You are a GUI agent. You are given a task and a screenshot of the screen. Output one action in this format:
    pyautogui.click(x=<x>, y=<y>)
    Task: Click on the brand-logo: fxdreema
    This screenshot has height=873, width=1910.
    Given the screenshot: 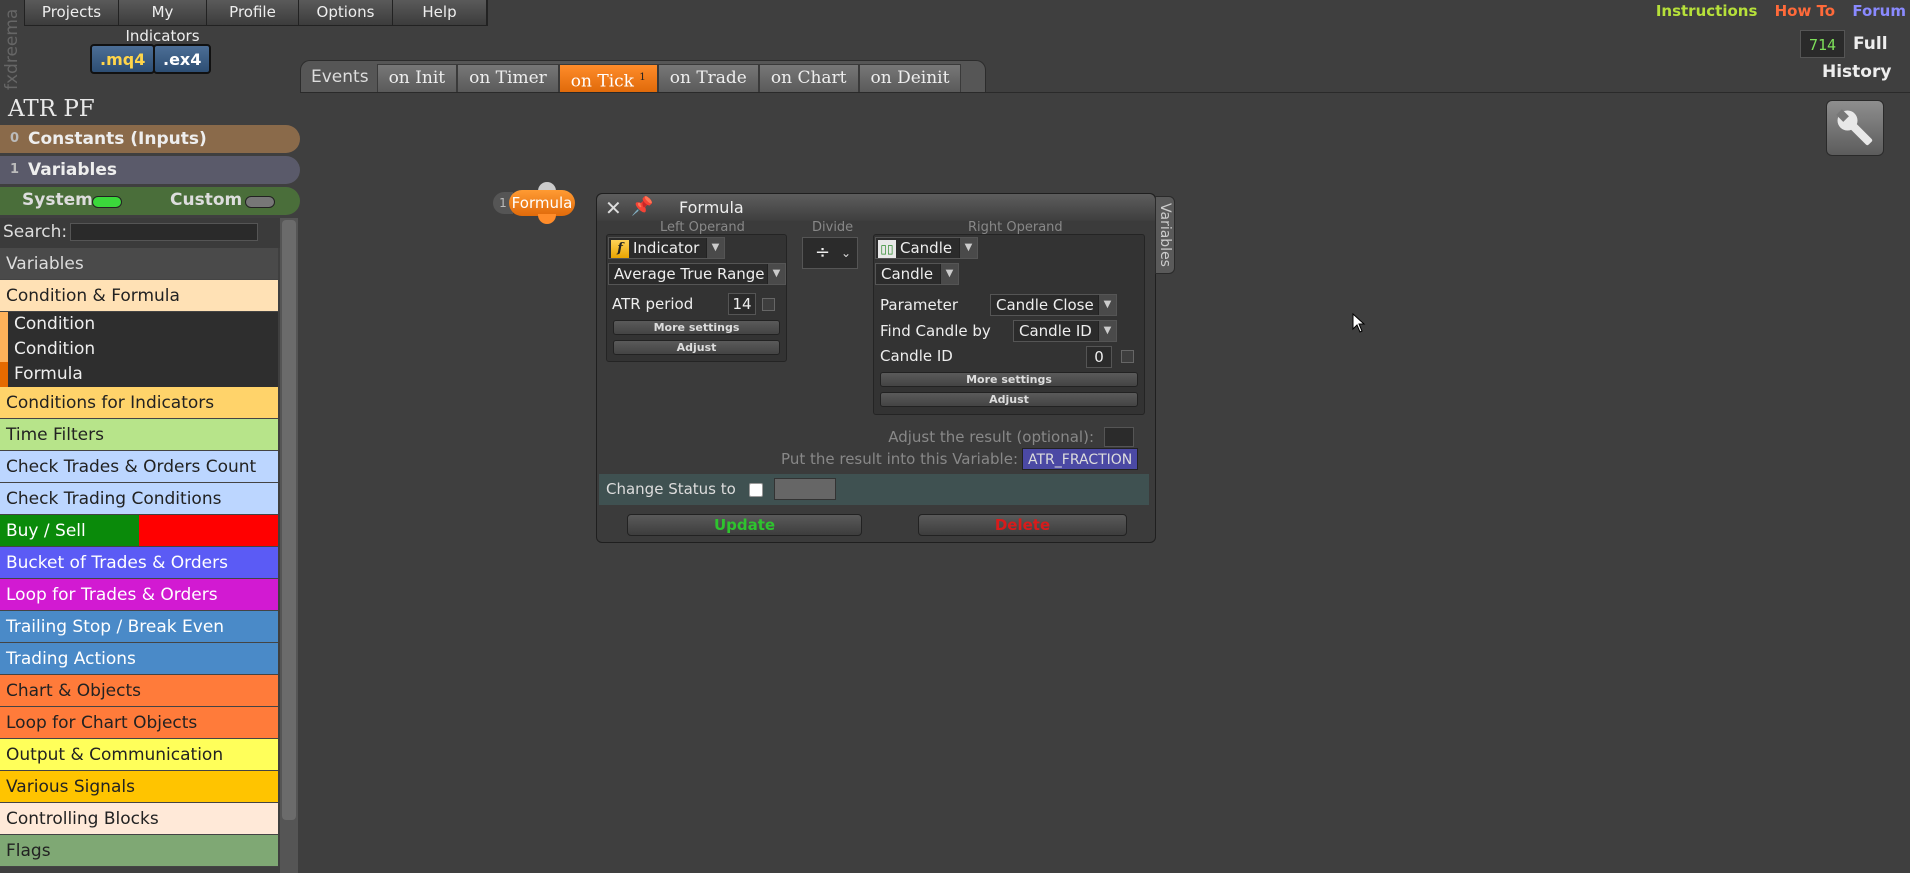 What is the action you would take?
    pyautogui.click(x=12, y=49)
    